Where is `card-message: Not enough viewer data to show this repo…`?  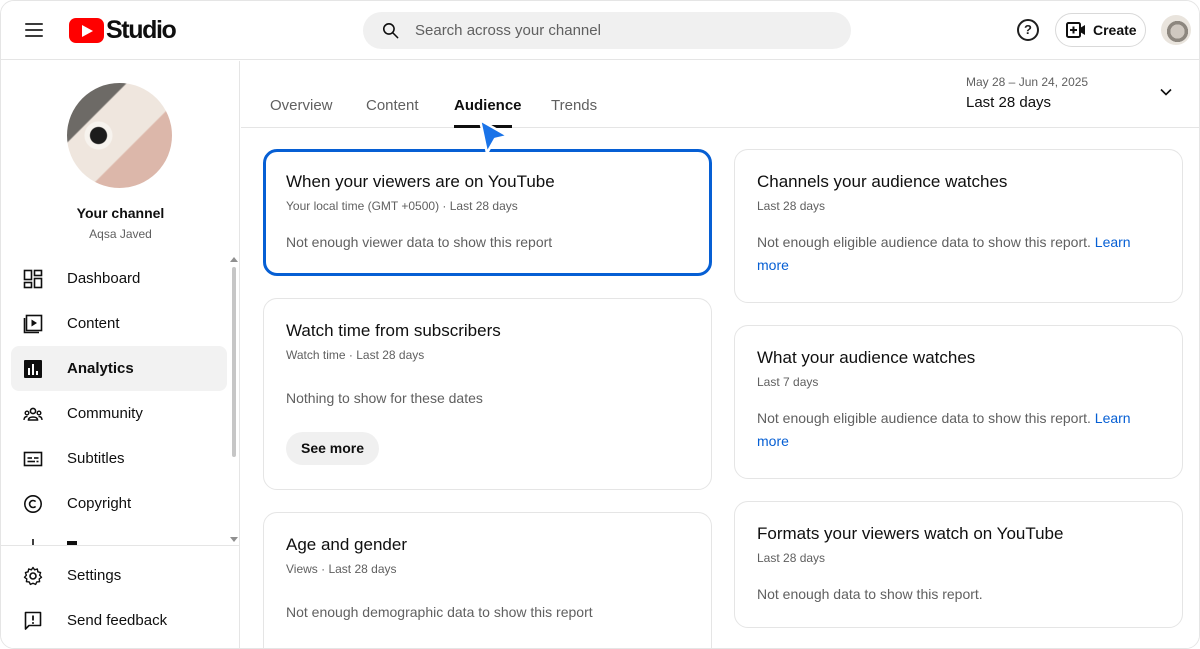 card-message: Not enough viewer data to show this repo… is located at coordinates (419, 242).